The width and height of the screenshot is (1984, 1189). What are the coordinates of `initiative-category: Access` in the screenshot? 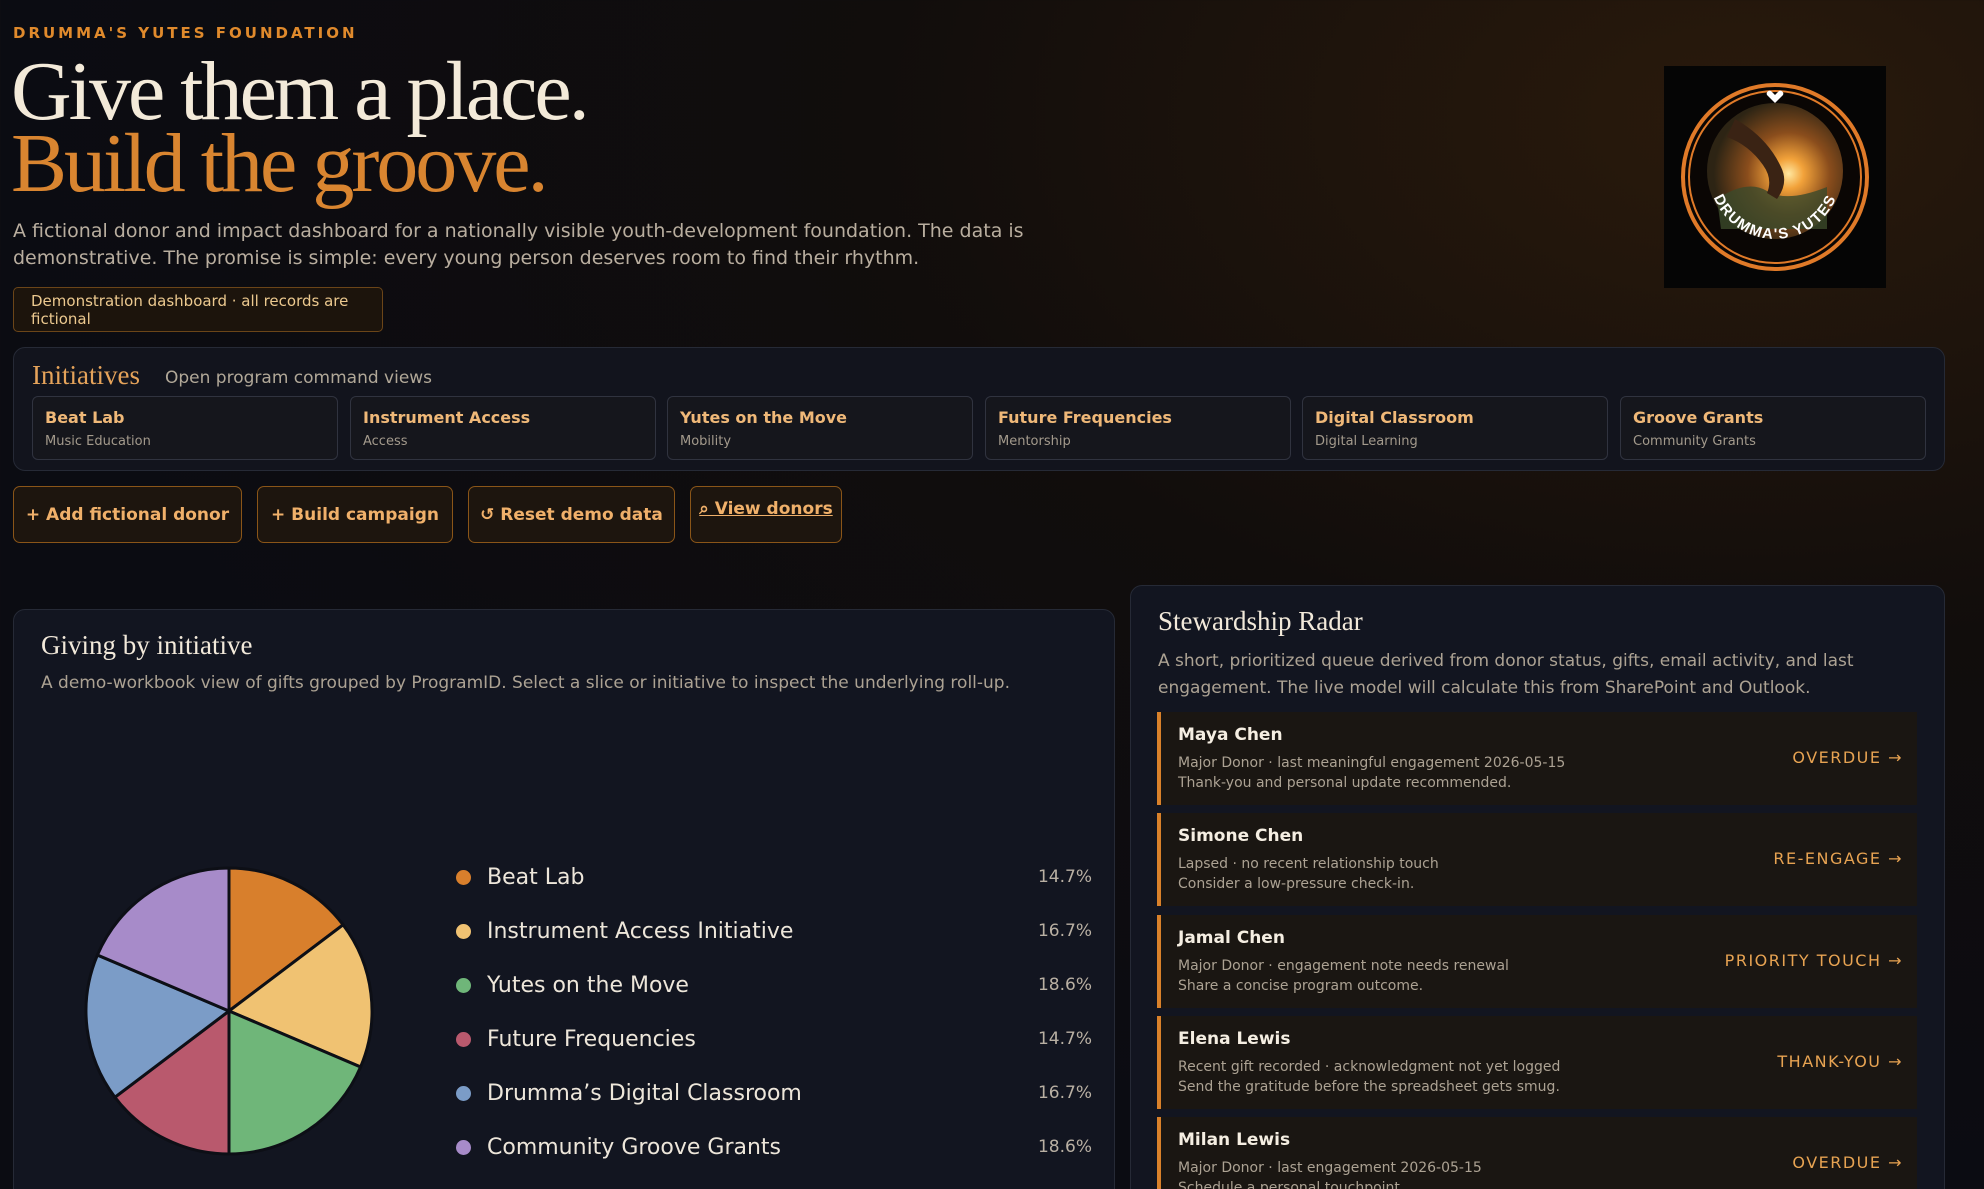 It's located at (385, 441).